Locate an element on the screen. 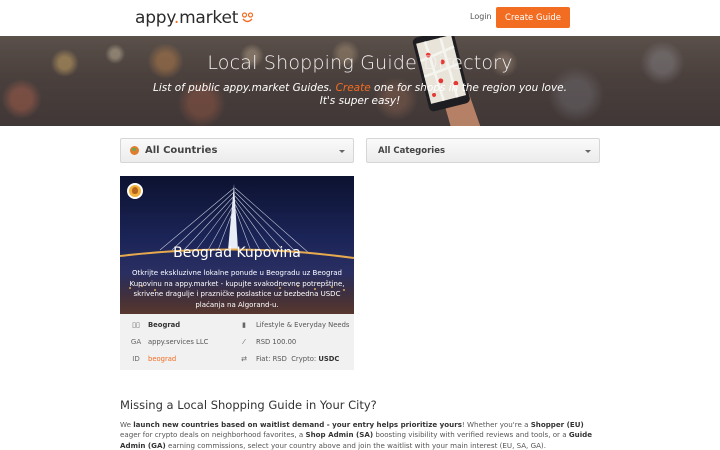 The image size is (720, 450). currency-icon: ⇄ is located at coordinates (244, 359).